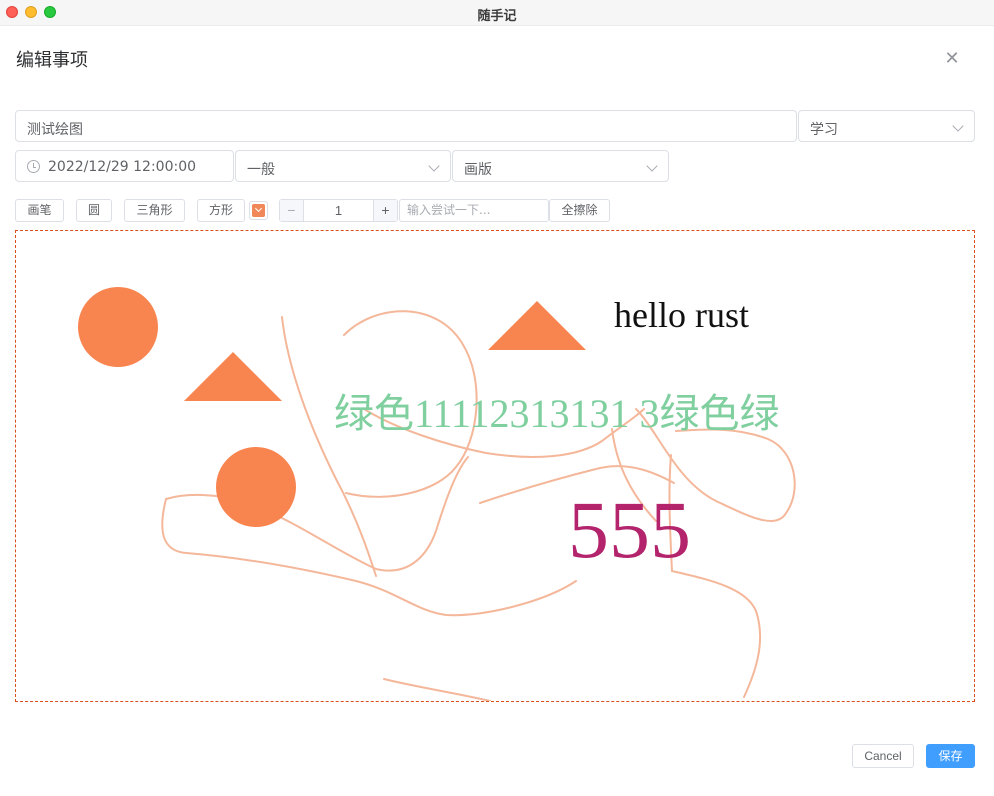  I want to click on close-icon: ✕, so click(952, 58).